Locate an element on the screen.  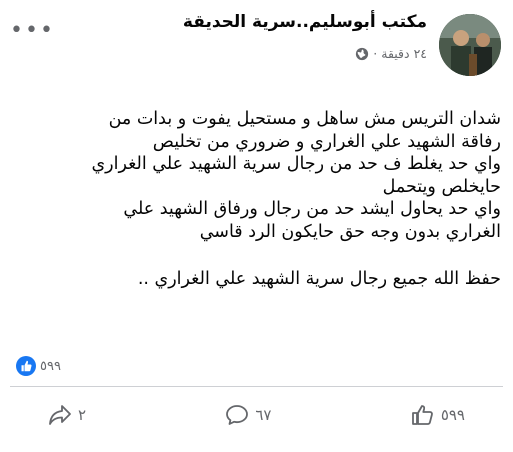
divider is located at coordinates (256, 386).